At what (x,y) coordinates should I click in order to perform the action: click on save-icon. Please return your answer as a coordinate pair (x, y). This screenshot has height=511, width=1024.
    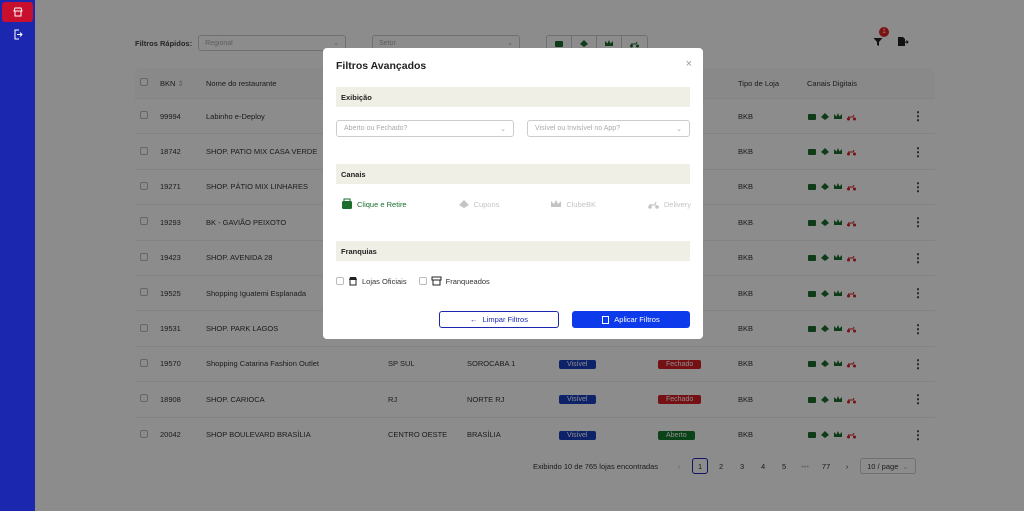
    Looking at the image, I should click on (606, 319).